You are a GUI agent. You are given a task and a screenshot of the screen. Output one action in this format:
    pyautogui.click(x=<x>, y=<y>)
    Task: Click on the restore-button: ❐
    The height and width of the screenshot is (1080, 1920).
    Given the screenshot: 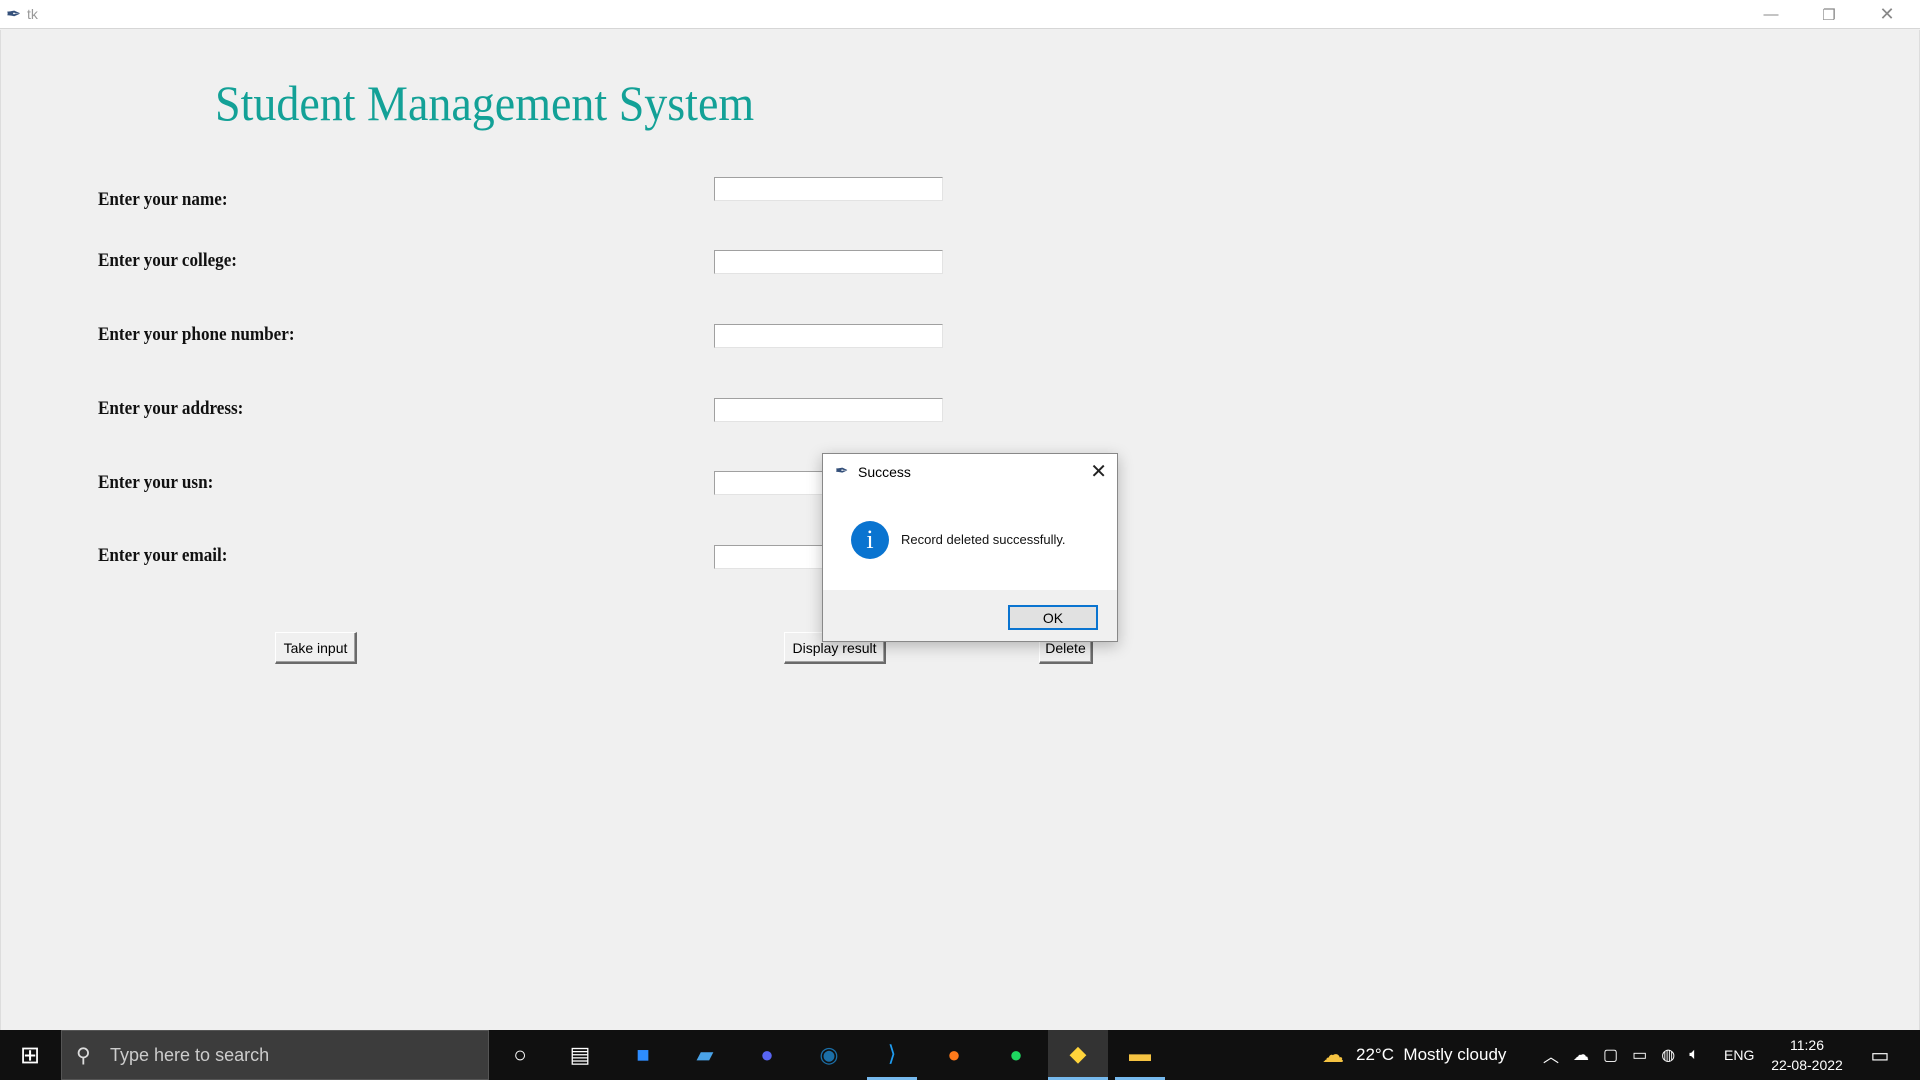 What is the action you would take?
    pyautogui.click(x=1829, y=14)
    